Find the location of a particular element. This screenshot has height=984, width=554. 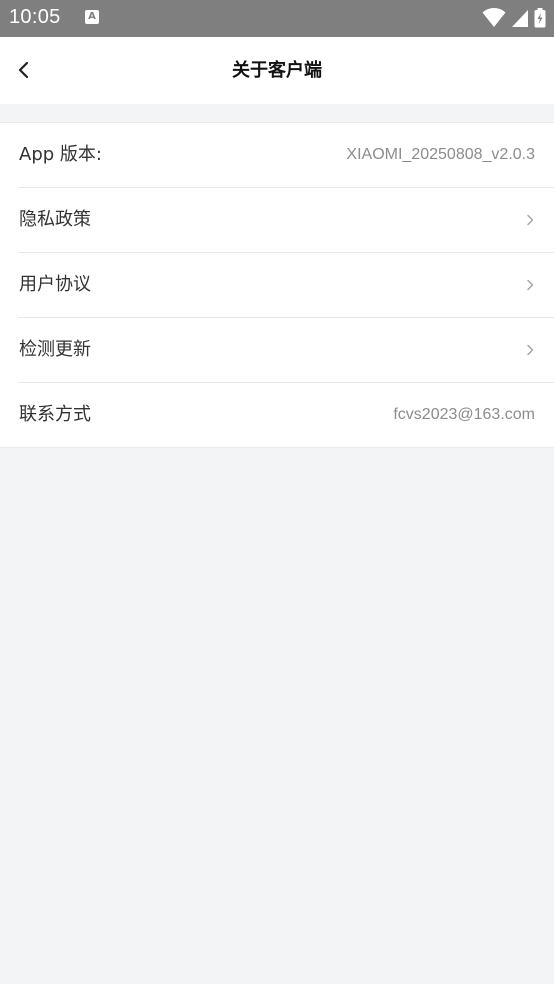

list-item-app-version: App 版本: XIAOMI_20250808_v2.0.3 is located at coordinates (286, 155).